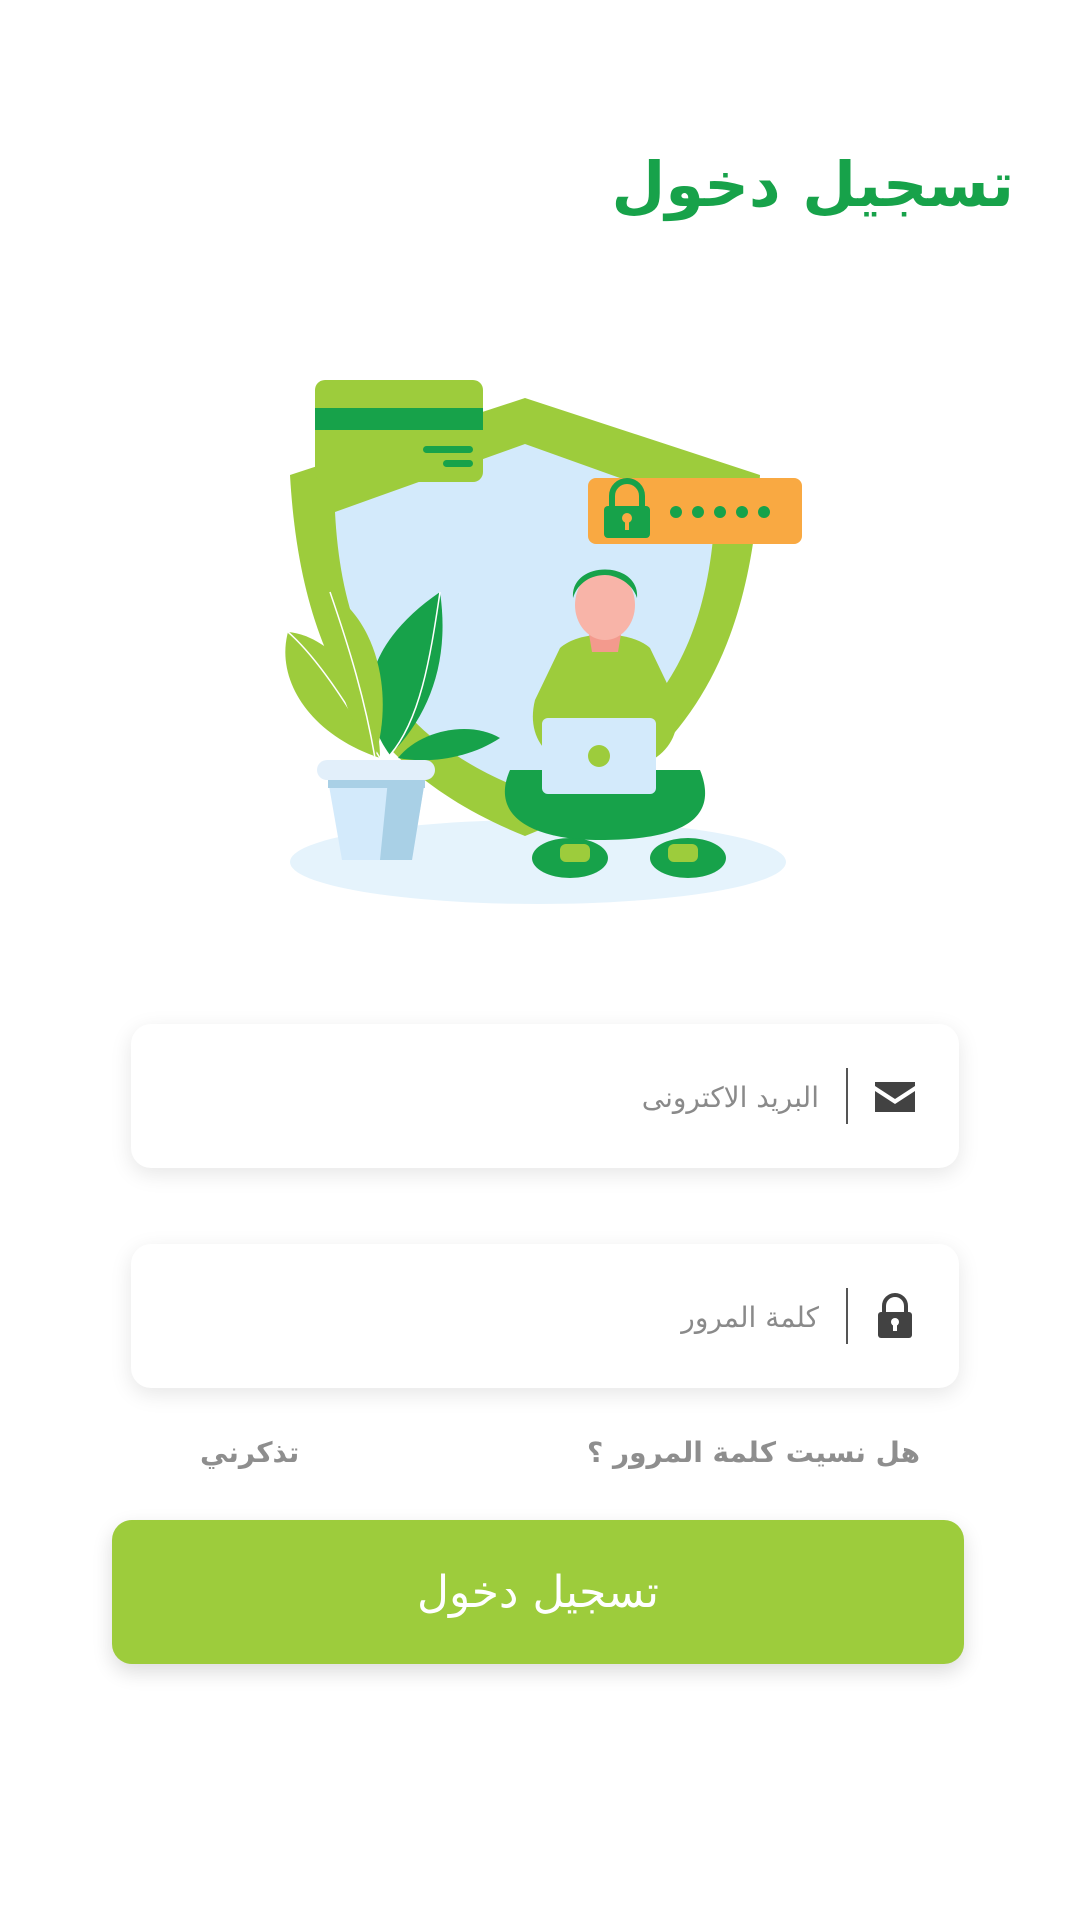 This screenshot has width=1080, height=1920. Describe the element at coordinates (399, 431) in the screenshot. I see `credit-card-icon` at that location.